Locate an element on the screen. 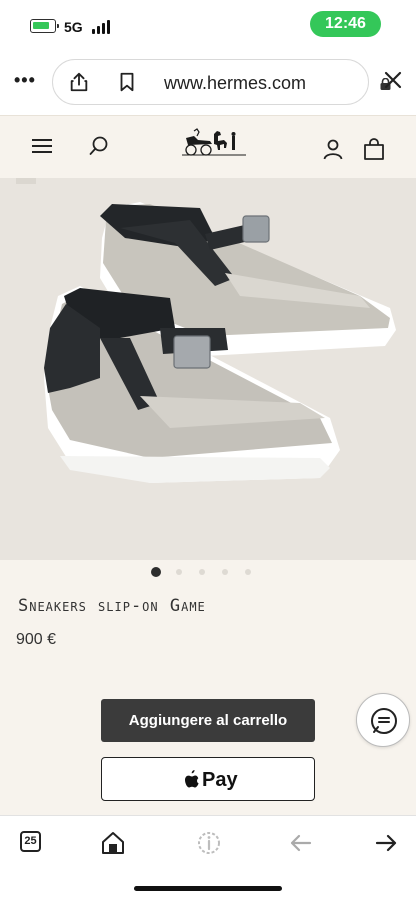  battery-level is located at coordinates (41, 25).